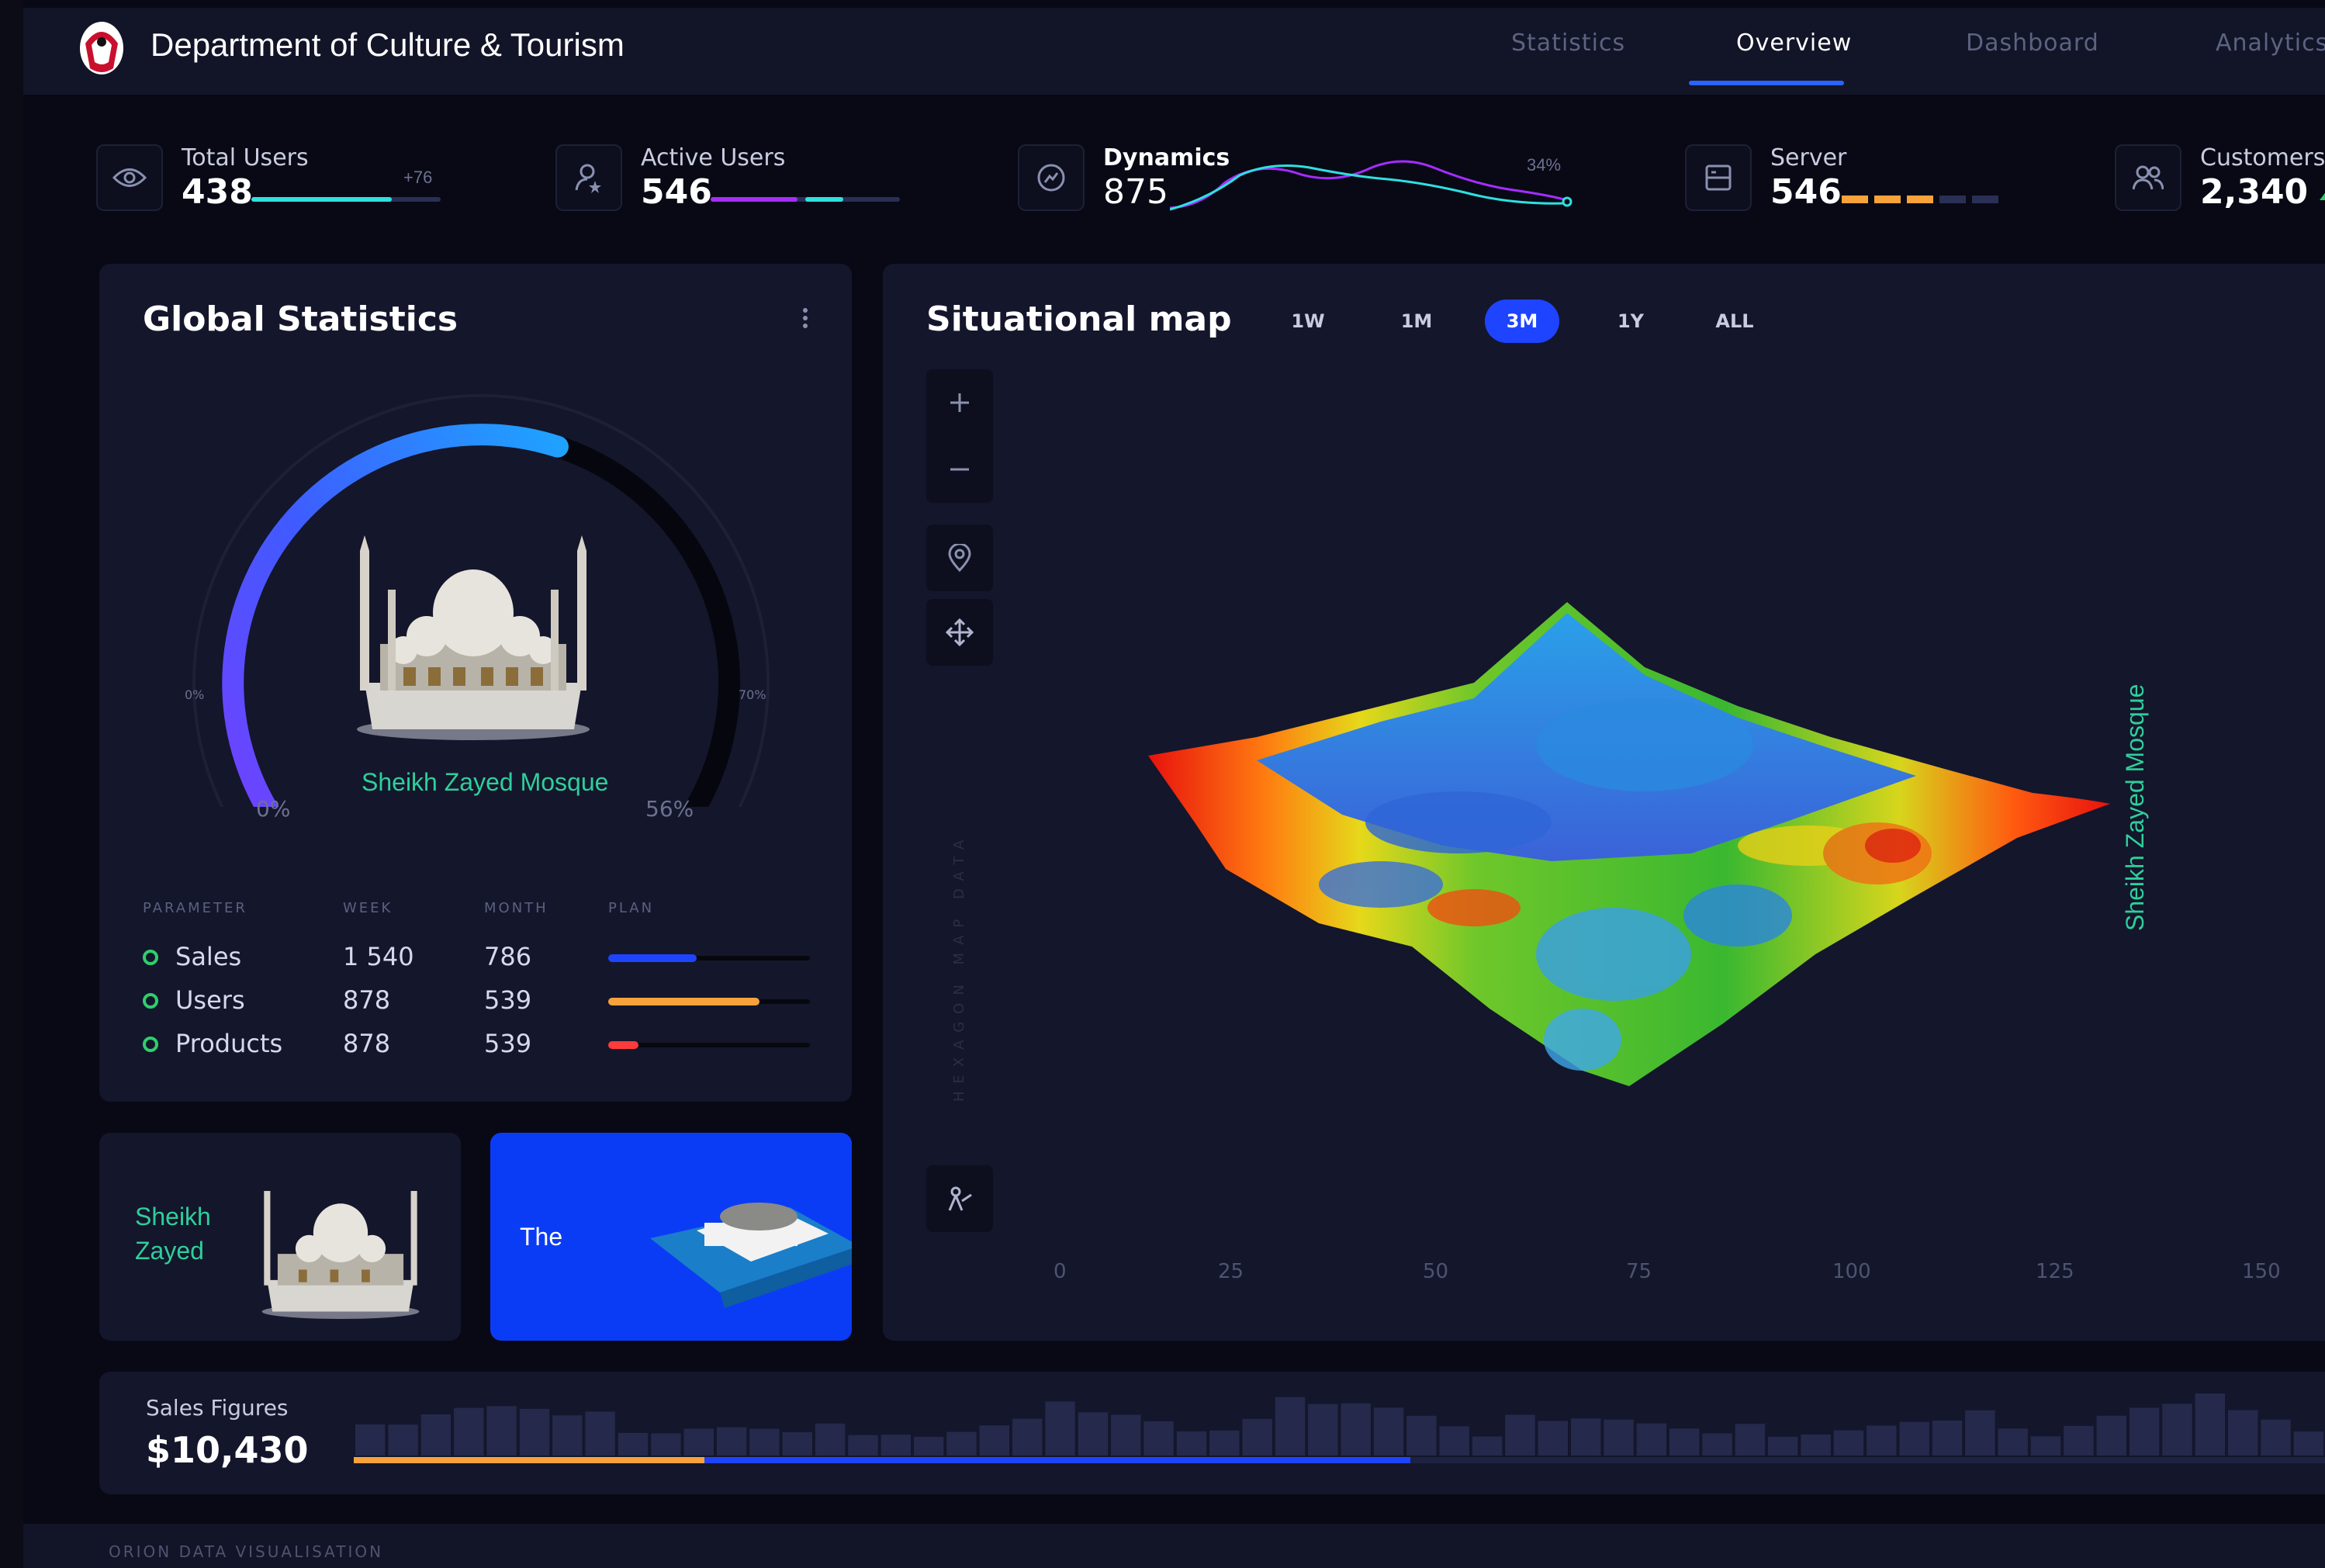 The width and height of the screenshot is (2325, 1568). I want to click on x-axis-tick: 125, so click(2055, 1271).